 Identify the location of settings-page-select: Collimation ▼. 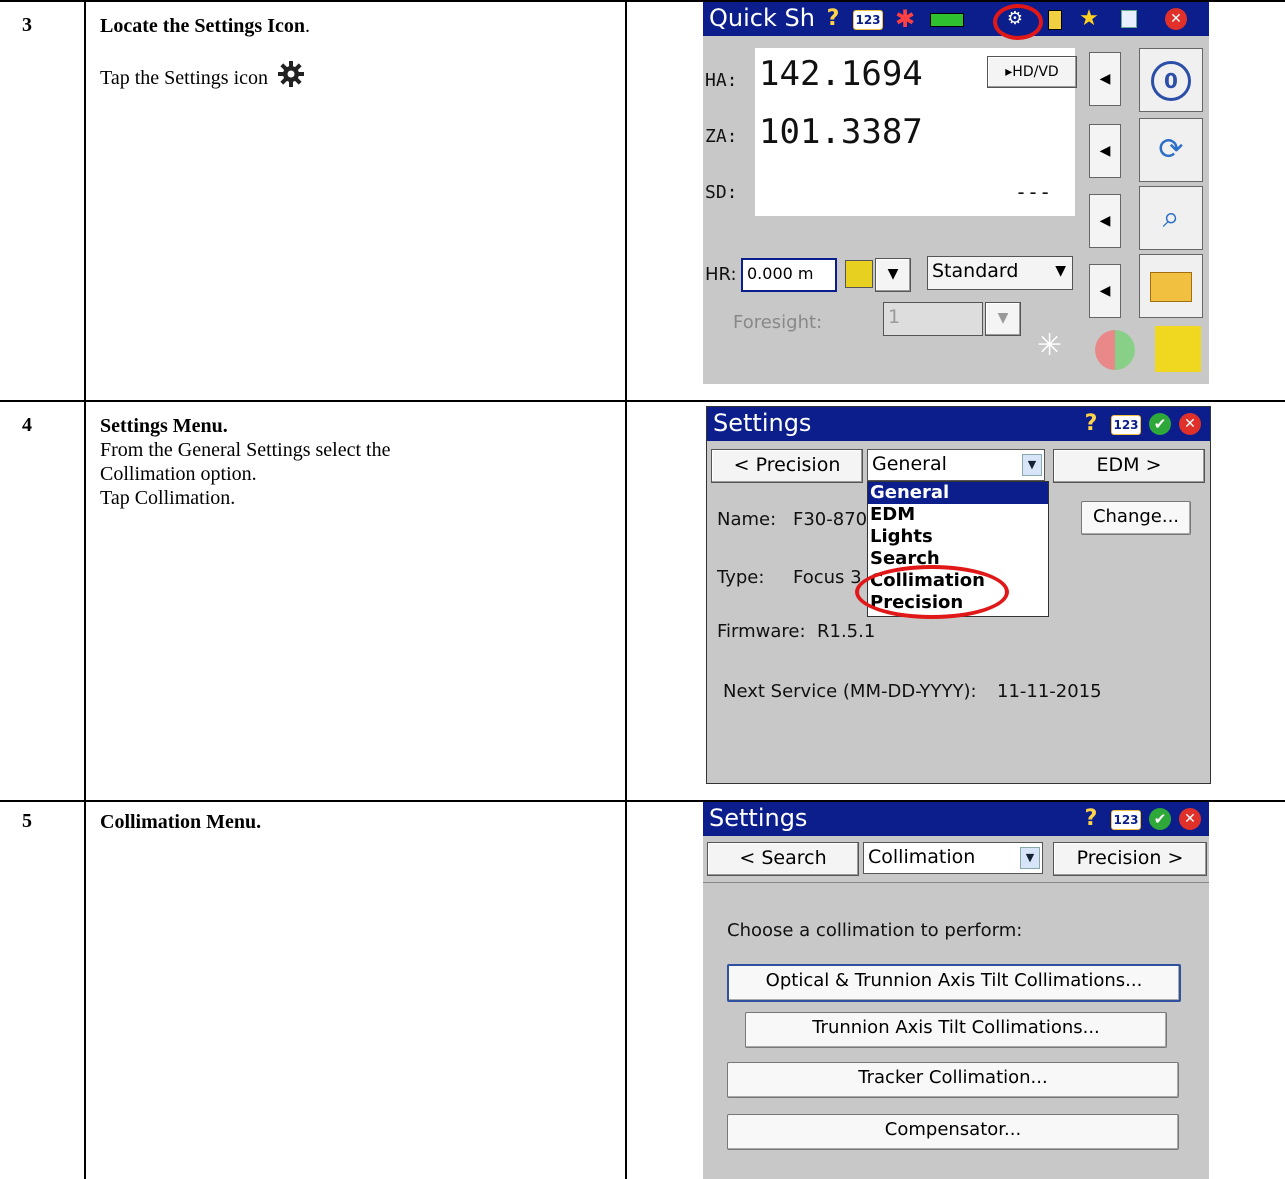
(953, 858).